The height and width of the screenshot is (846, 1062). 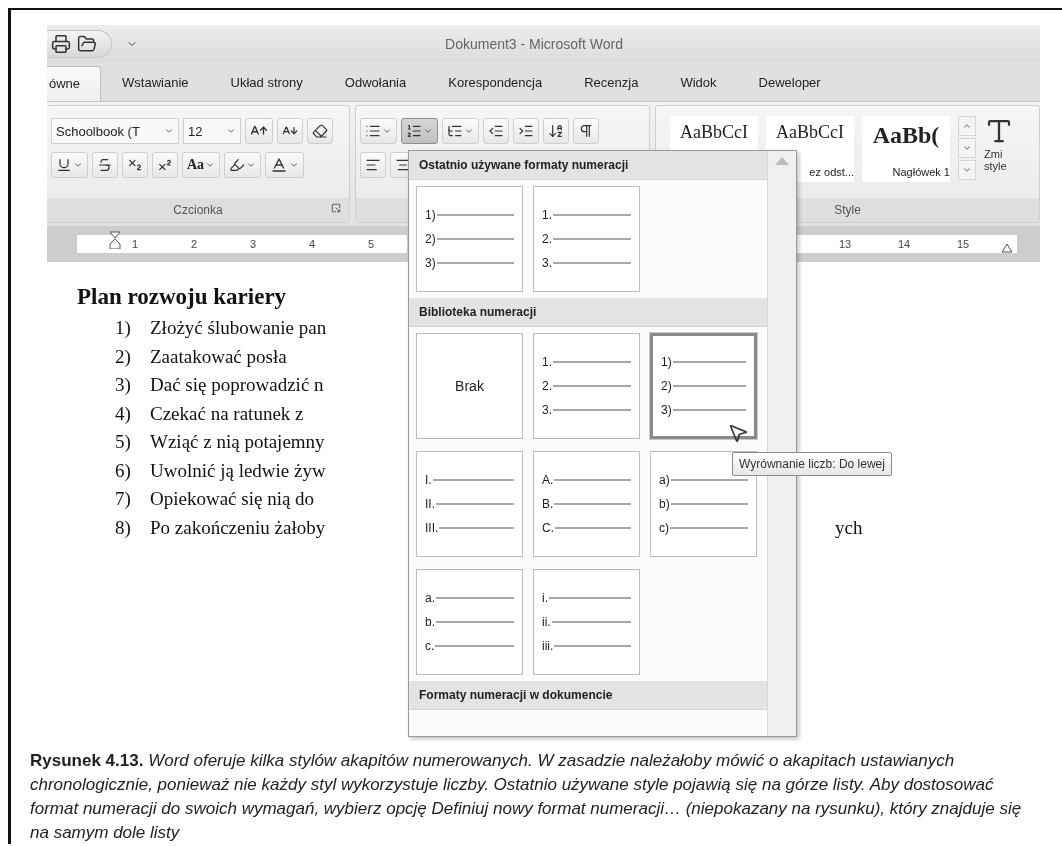 I want to click on ribbon-tab: Deweloper, so click(x=789, y=83).